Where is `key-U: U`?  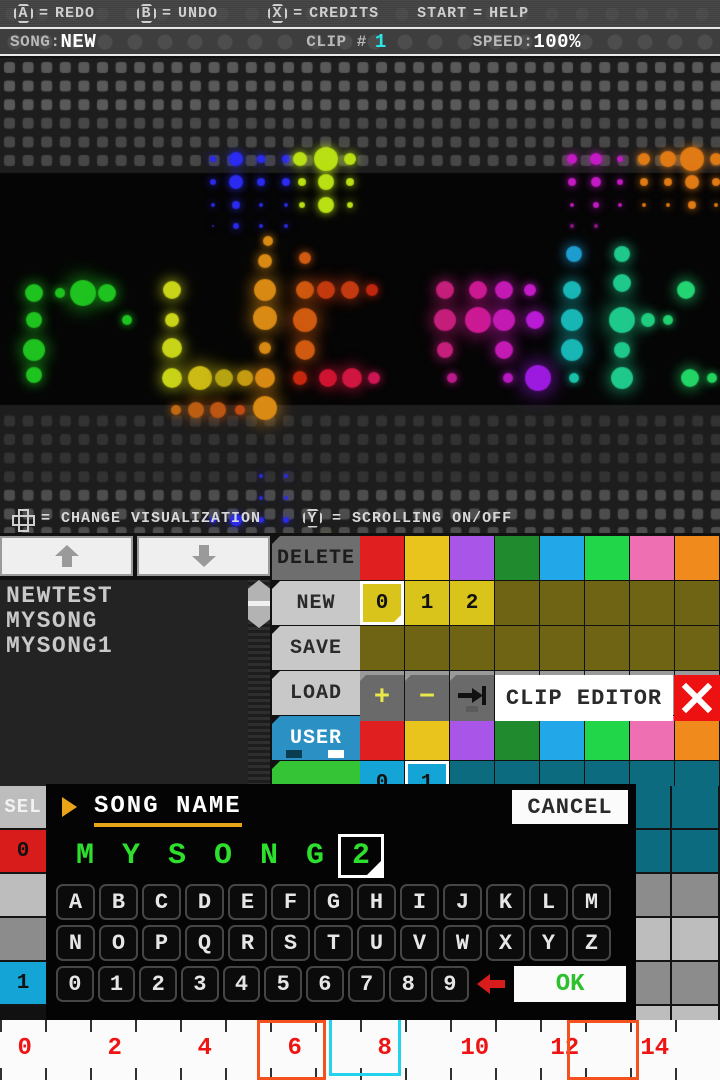
key-U: U is located at coordinates (376, 943).